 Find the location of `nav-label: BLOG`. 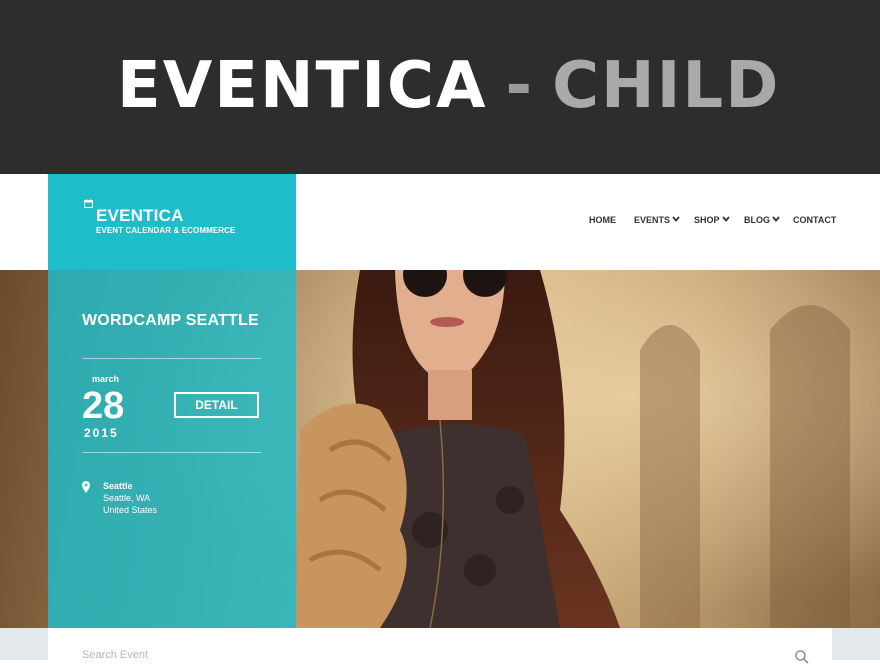

nav-label: BLOG is located at coordinates (757, 220).